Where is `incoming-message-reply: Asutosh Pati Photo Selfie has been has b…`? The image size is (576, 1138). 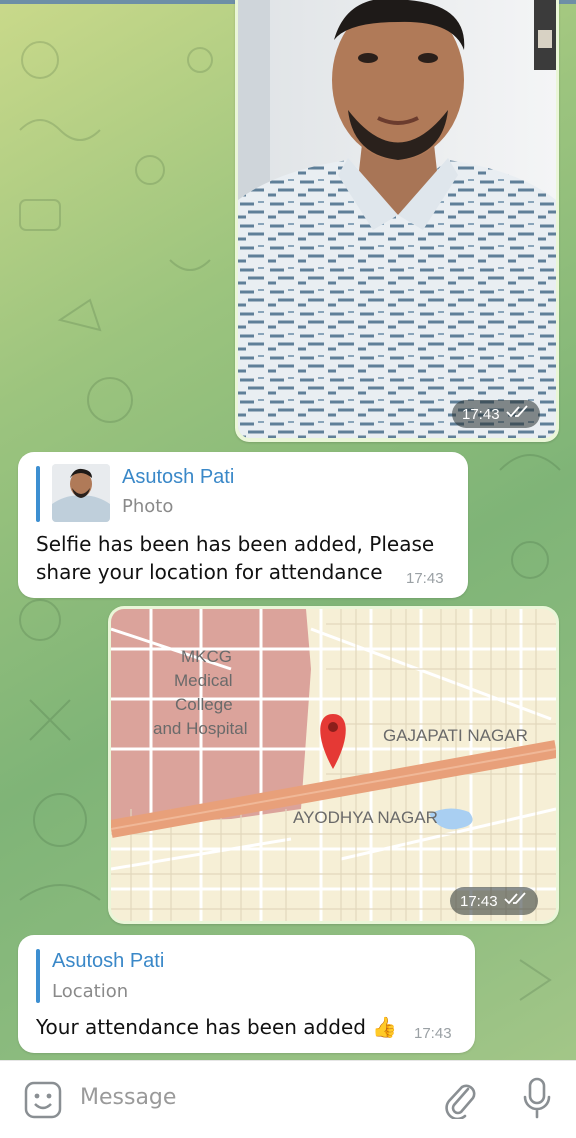
incoming-message-reply: Asutosh Pati Photo Selfie has been has b… is located at coordinates (243, 525).